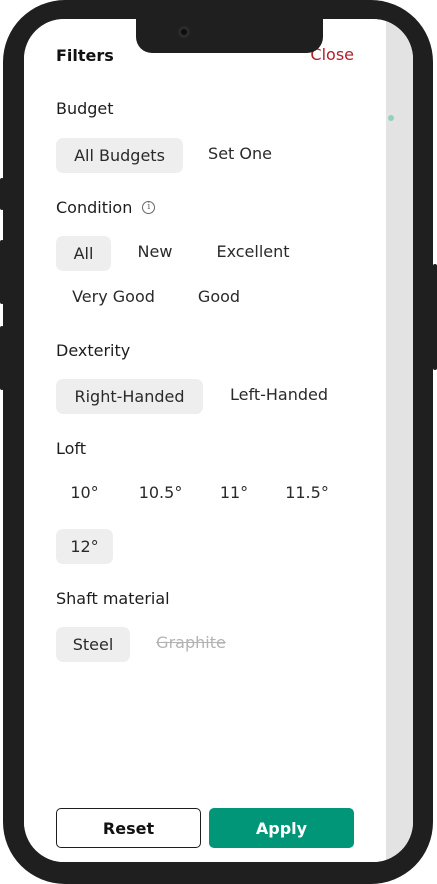  Describe the element at coordinates (94, 207) in the screenshot. I see `condition-label-text: Condition` at that location.